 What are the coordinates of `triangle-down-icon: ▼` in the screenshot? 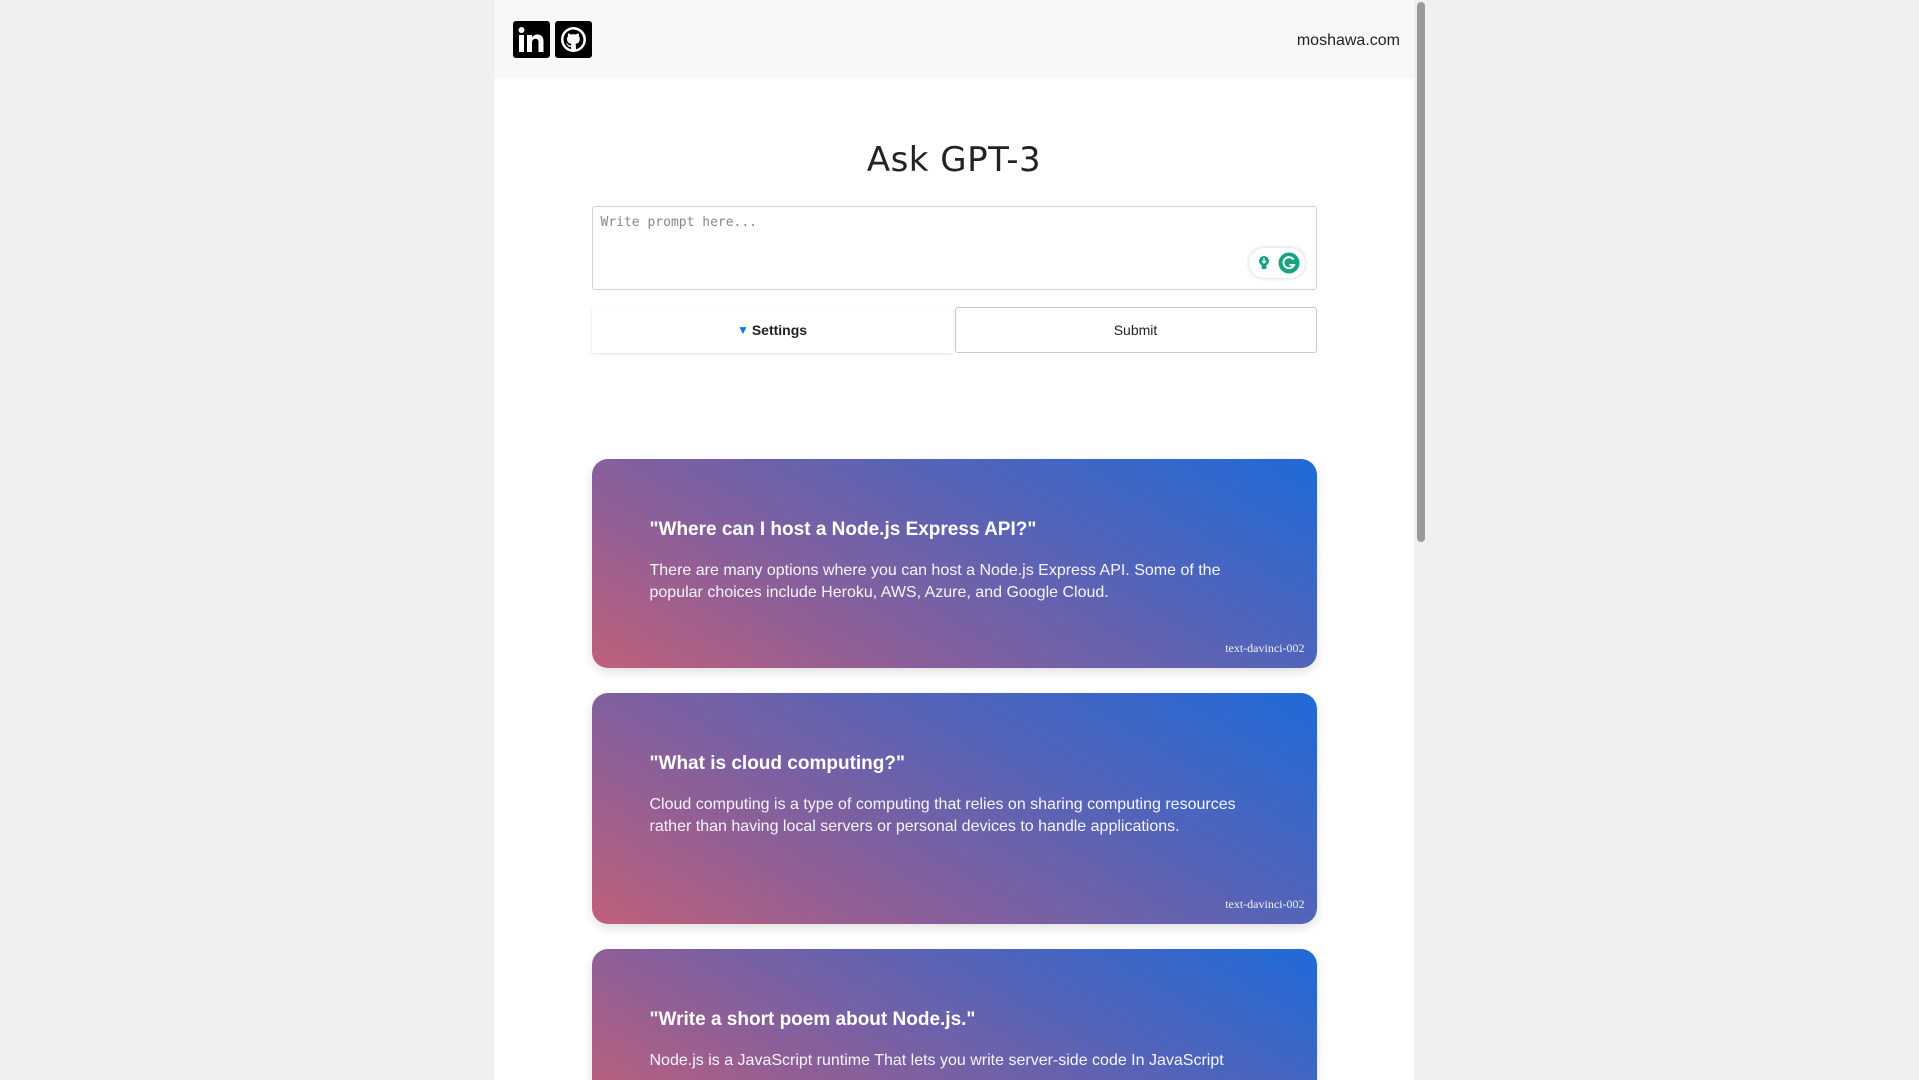 It's located at (742, 330).